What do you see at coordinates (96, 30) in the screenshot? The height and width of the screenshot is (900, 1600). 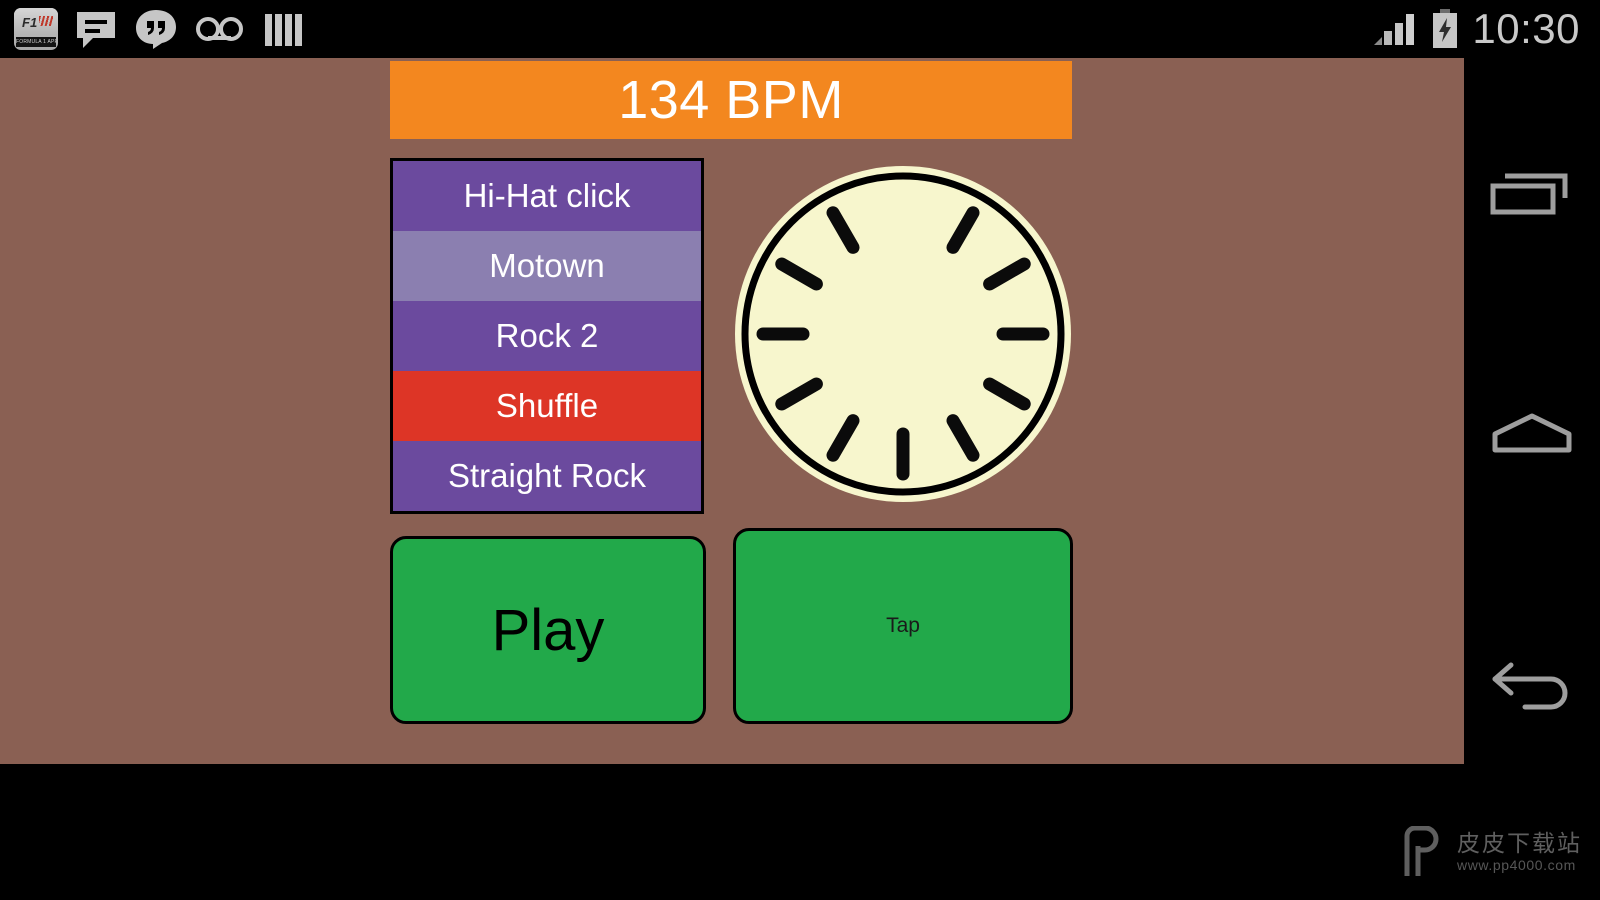 I see `messaging-icon` at bounding box center [96, 30].